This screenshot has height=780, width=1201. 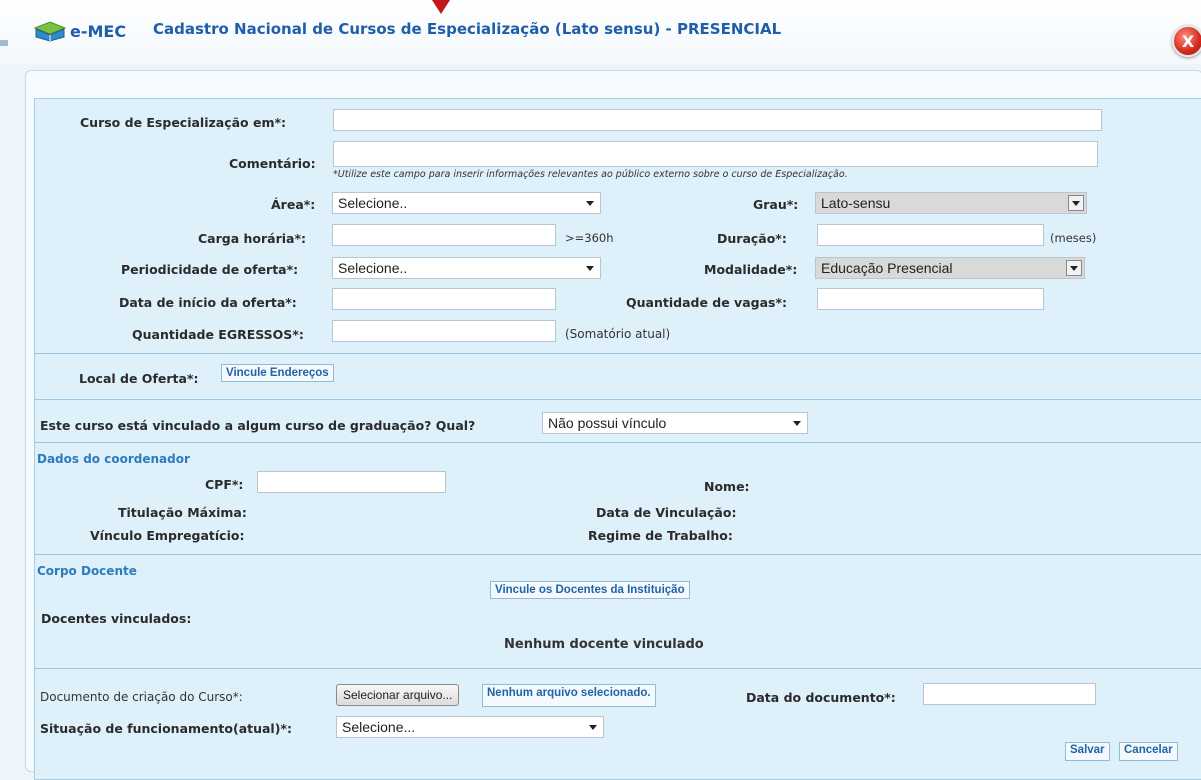 What do you see at coordinates (210, 269) in the screenshot?
I see `periodicidade-label: Periodicidade de oferta*:` at bounding box center [210, 269].